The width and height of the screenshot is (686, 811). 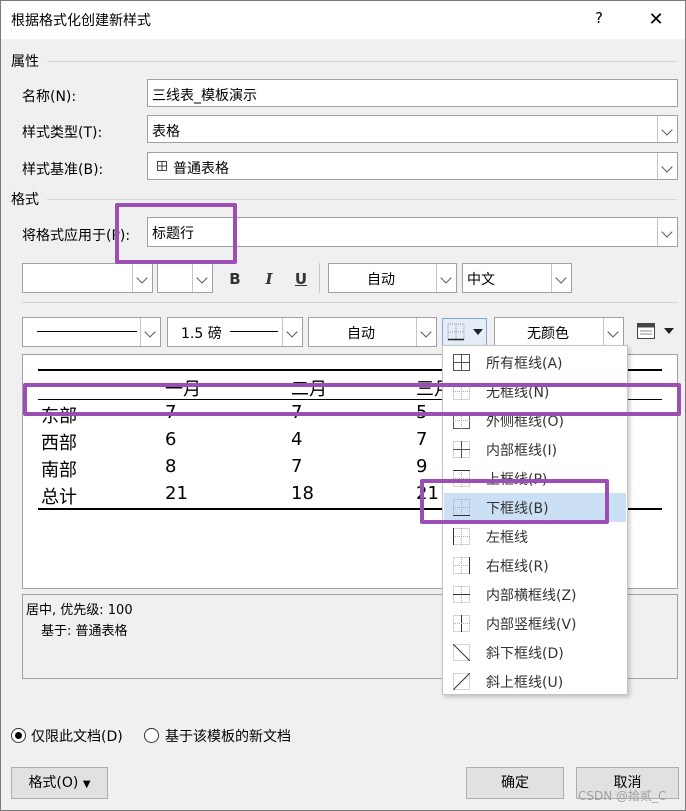 What do you see at coordinates (185, 278) in the screenshot?
I see `font-size-select` at bounding box center [185, 278].